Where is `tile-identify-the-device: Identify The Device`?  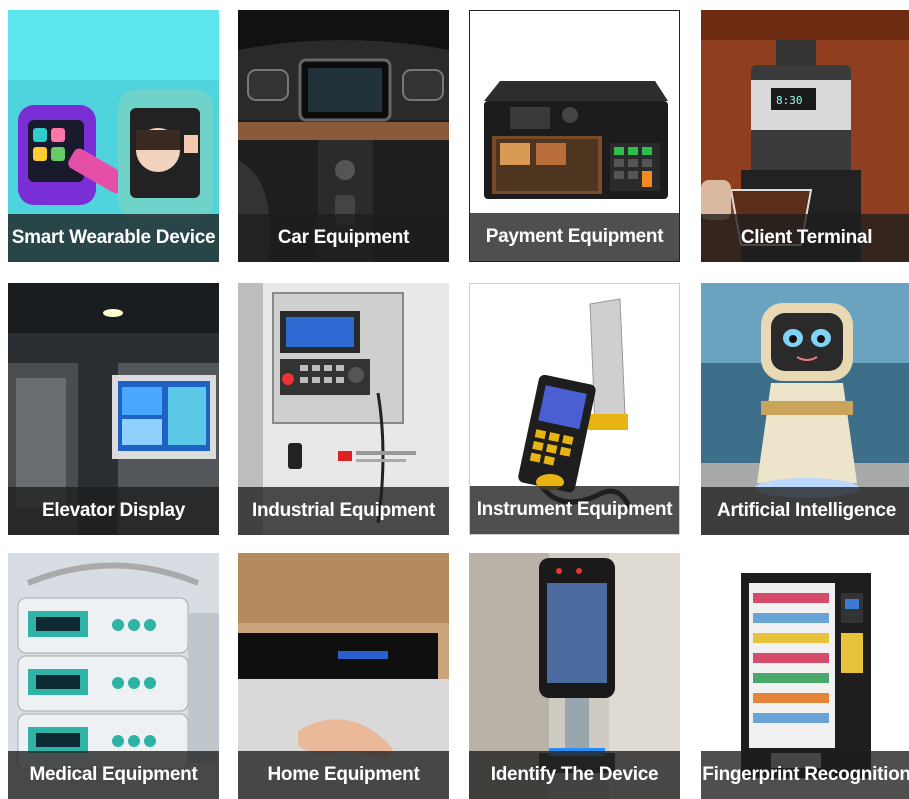
tile-identify-the-device: Identify The Device is located at coordinates (574, 676).